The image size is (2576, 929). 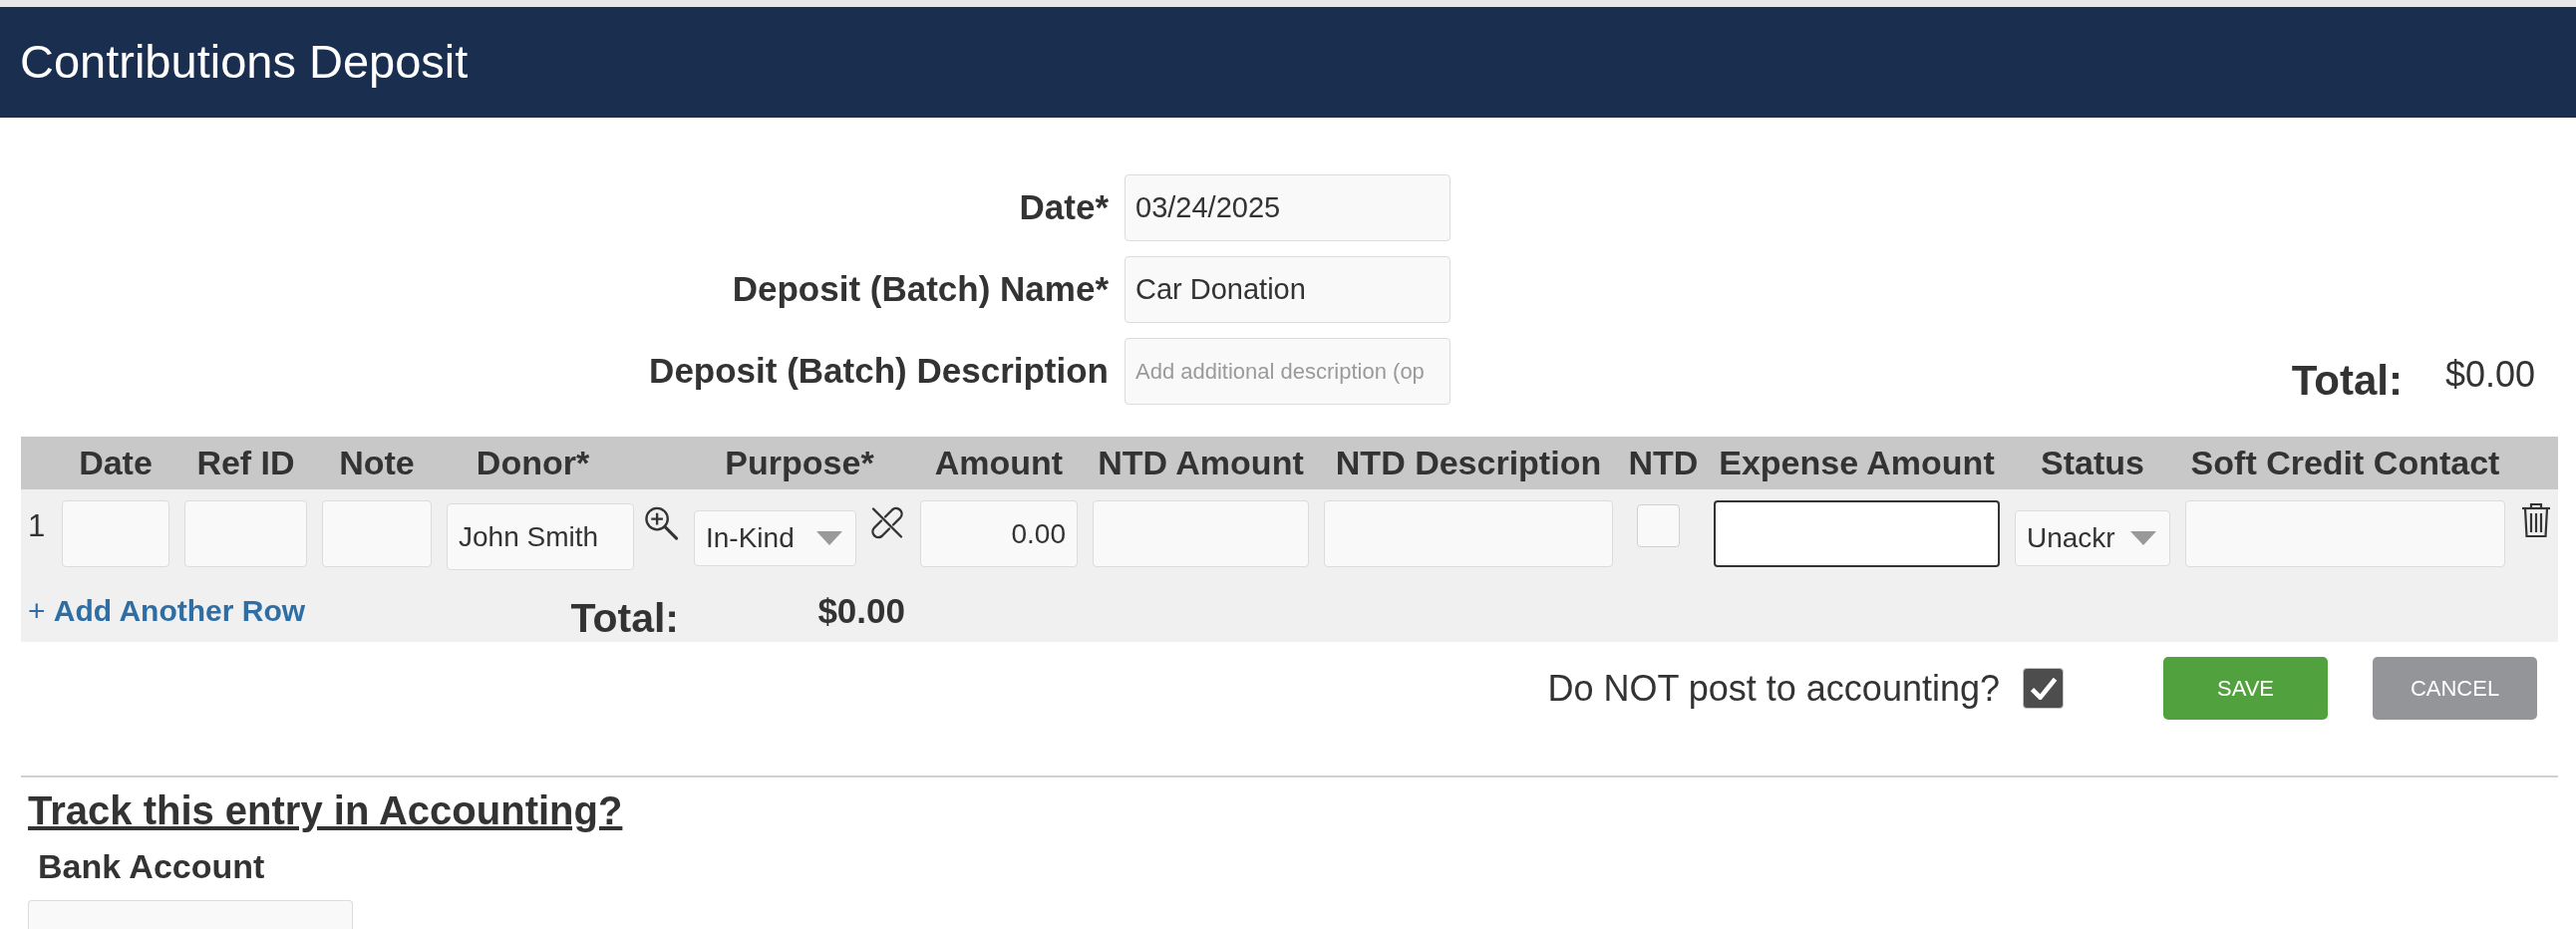 What do you see at coordinates (151, 867) in the screenshot?
I see `field-label: Bank Account` at bounding box center [151, 867].